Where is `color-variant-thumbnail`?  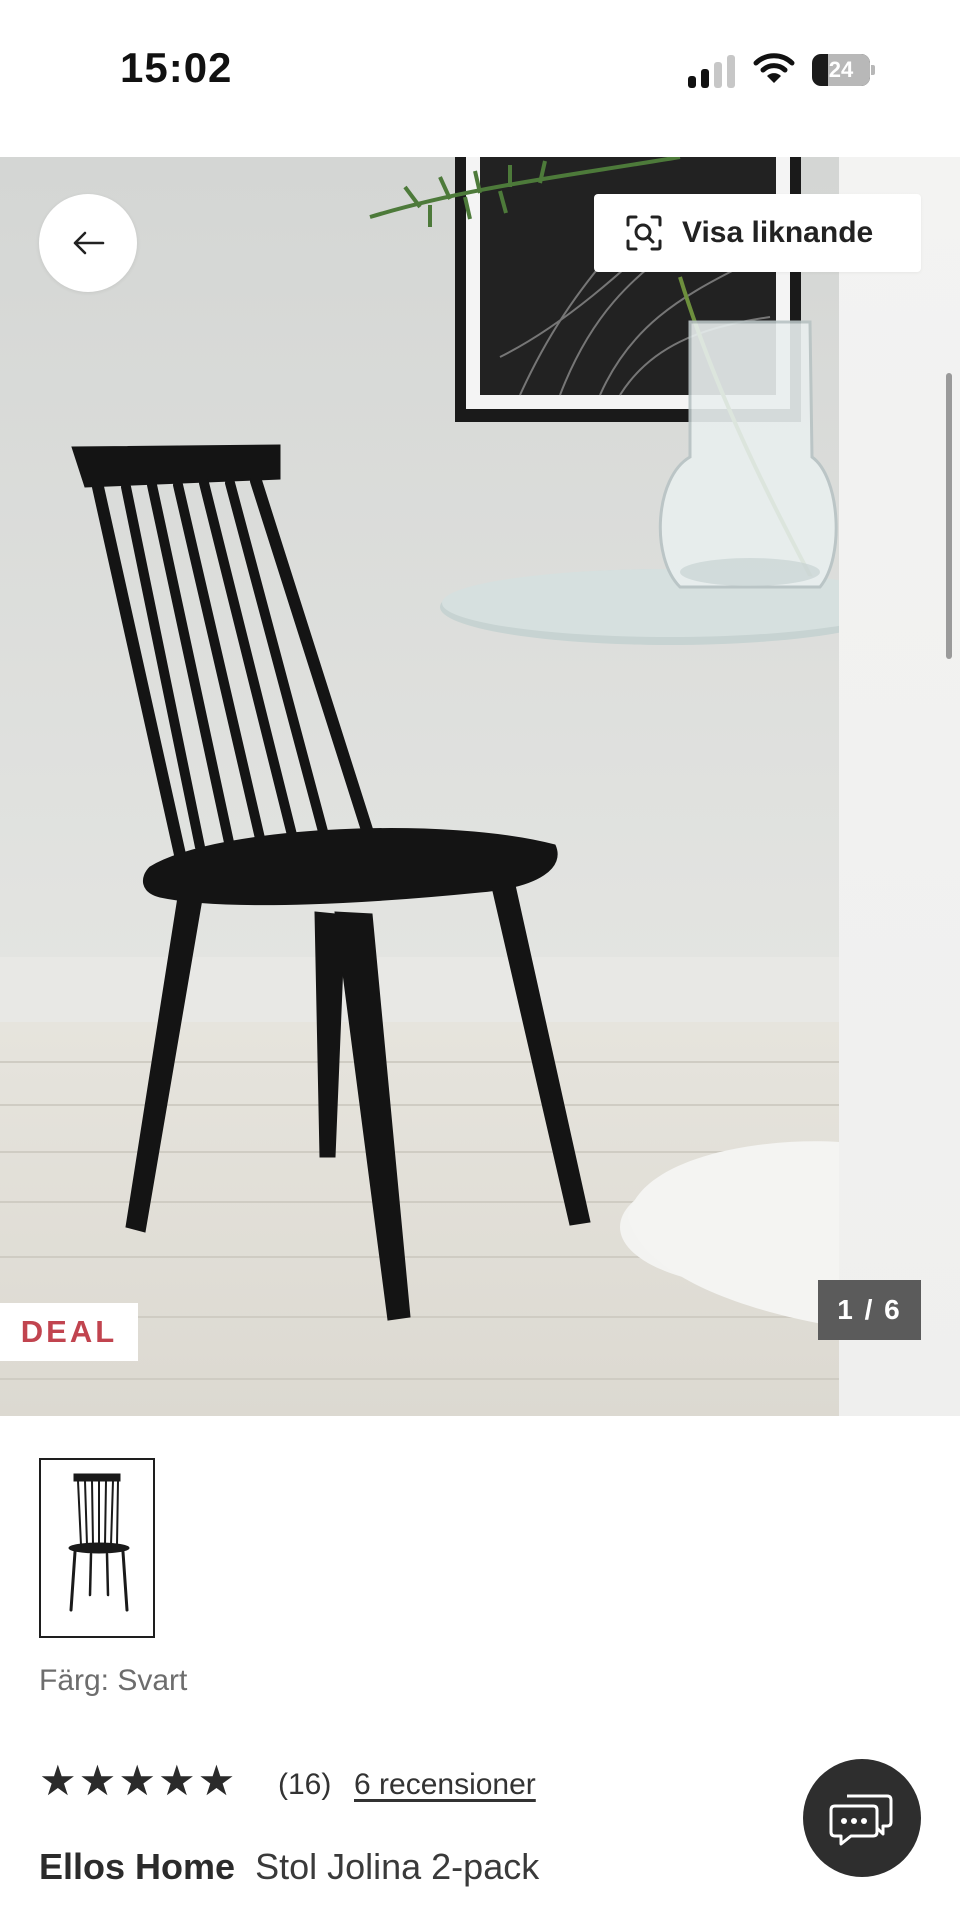
color-variant-thumbnail is located at coordinates (97, 1548).